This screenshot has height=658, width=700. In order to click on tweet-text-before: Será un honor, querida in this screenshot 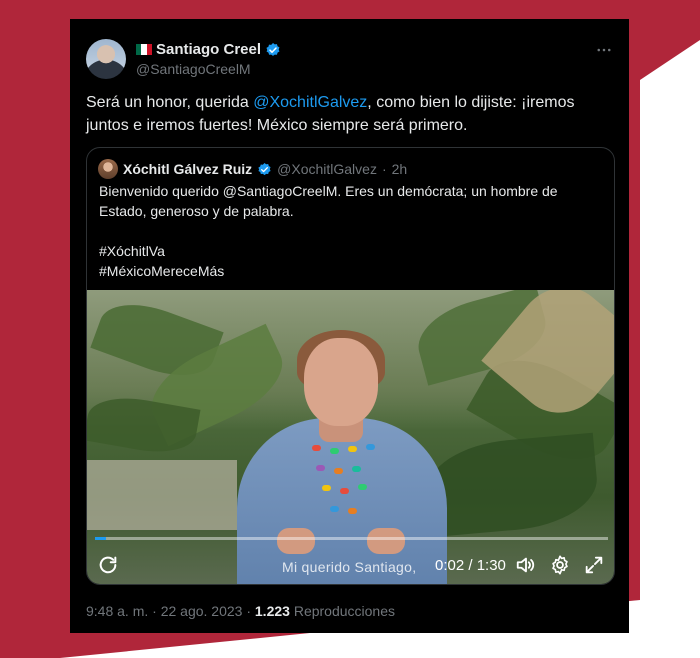, I will do `click(170, 102)`.